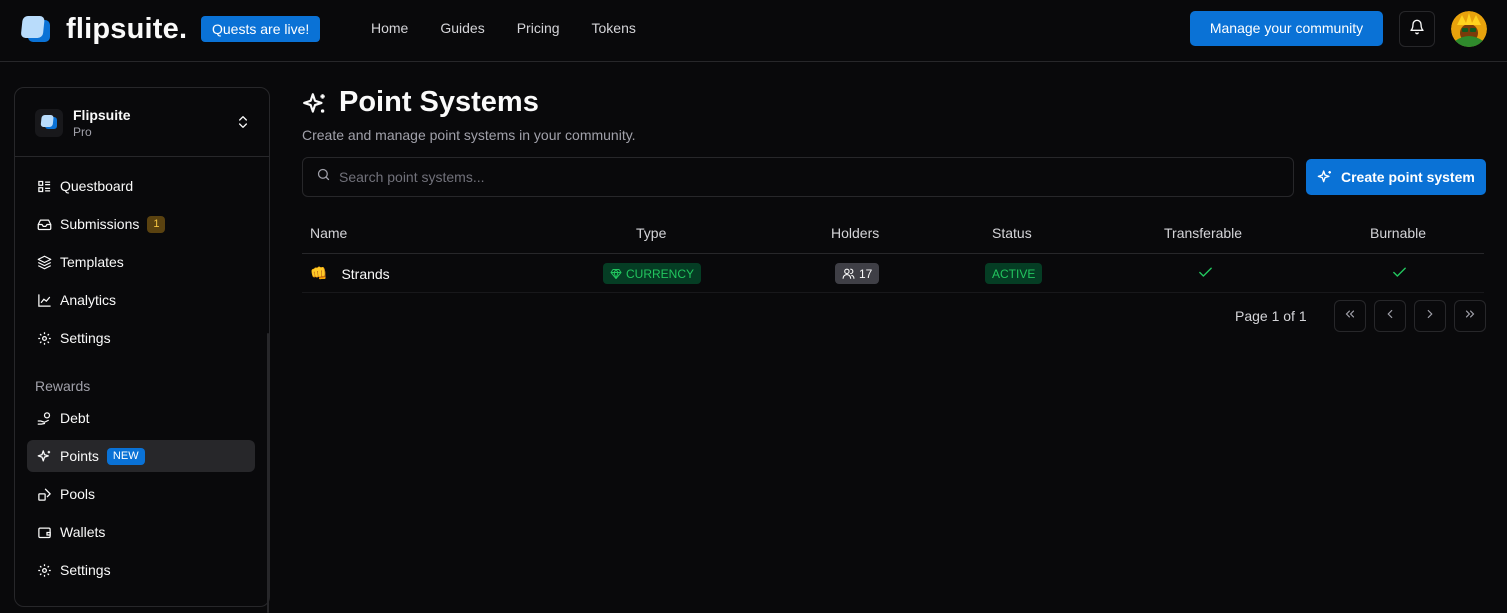  Describe the element at coordinates (848, 273) in the screenshot. I see `users-icon` at that location.